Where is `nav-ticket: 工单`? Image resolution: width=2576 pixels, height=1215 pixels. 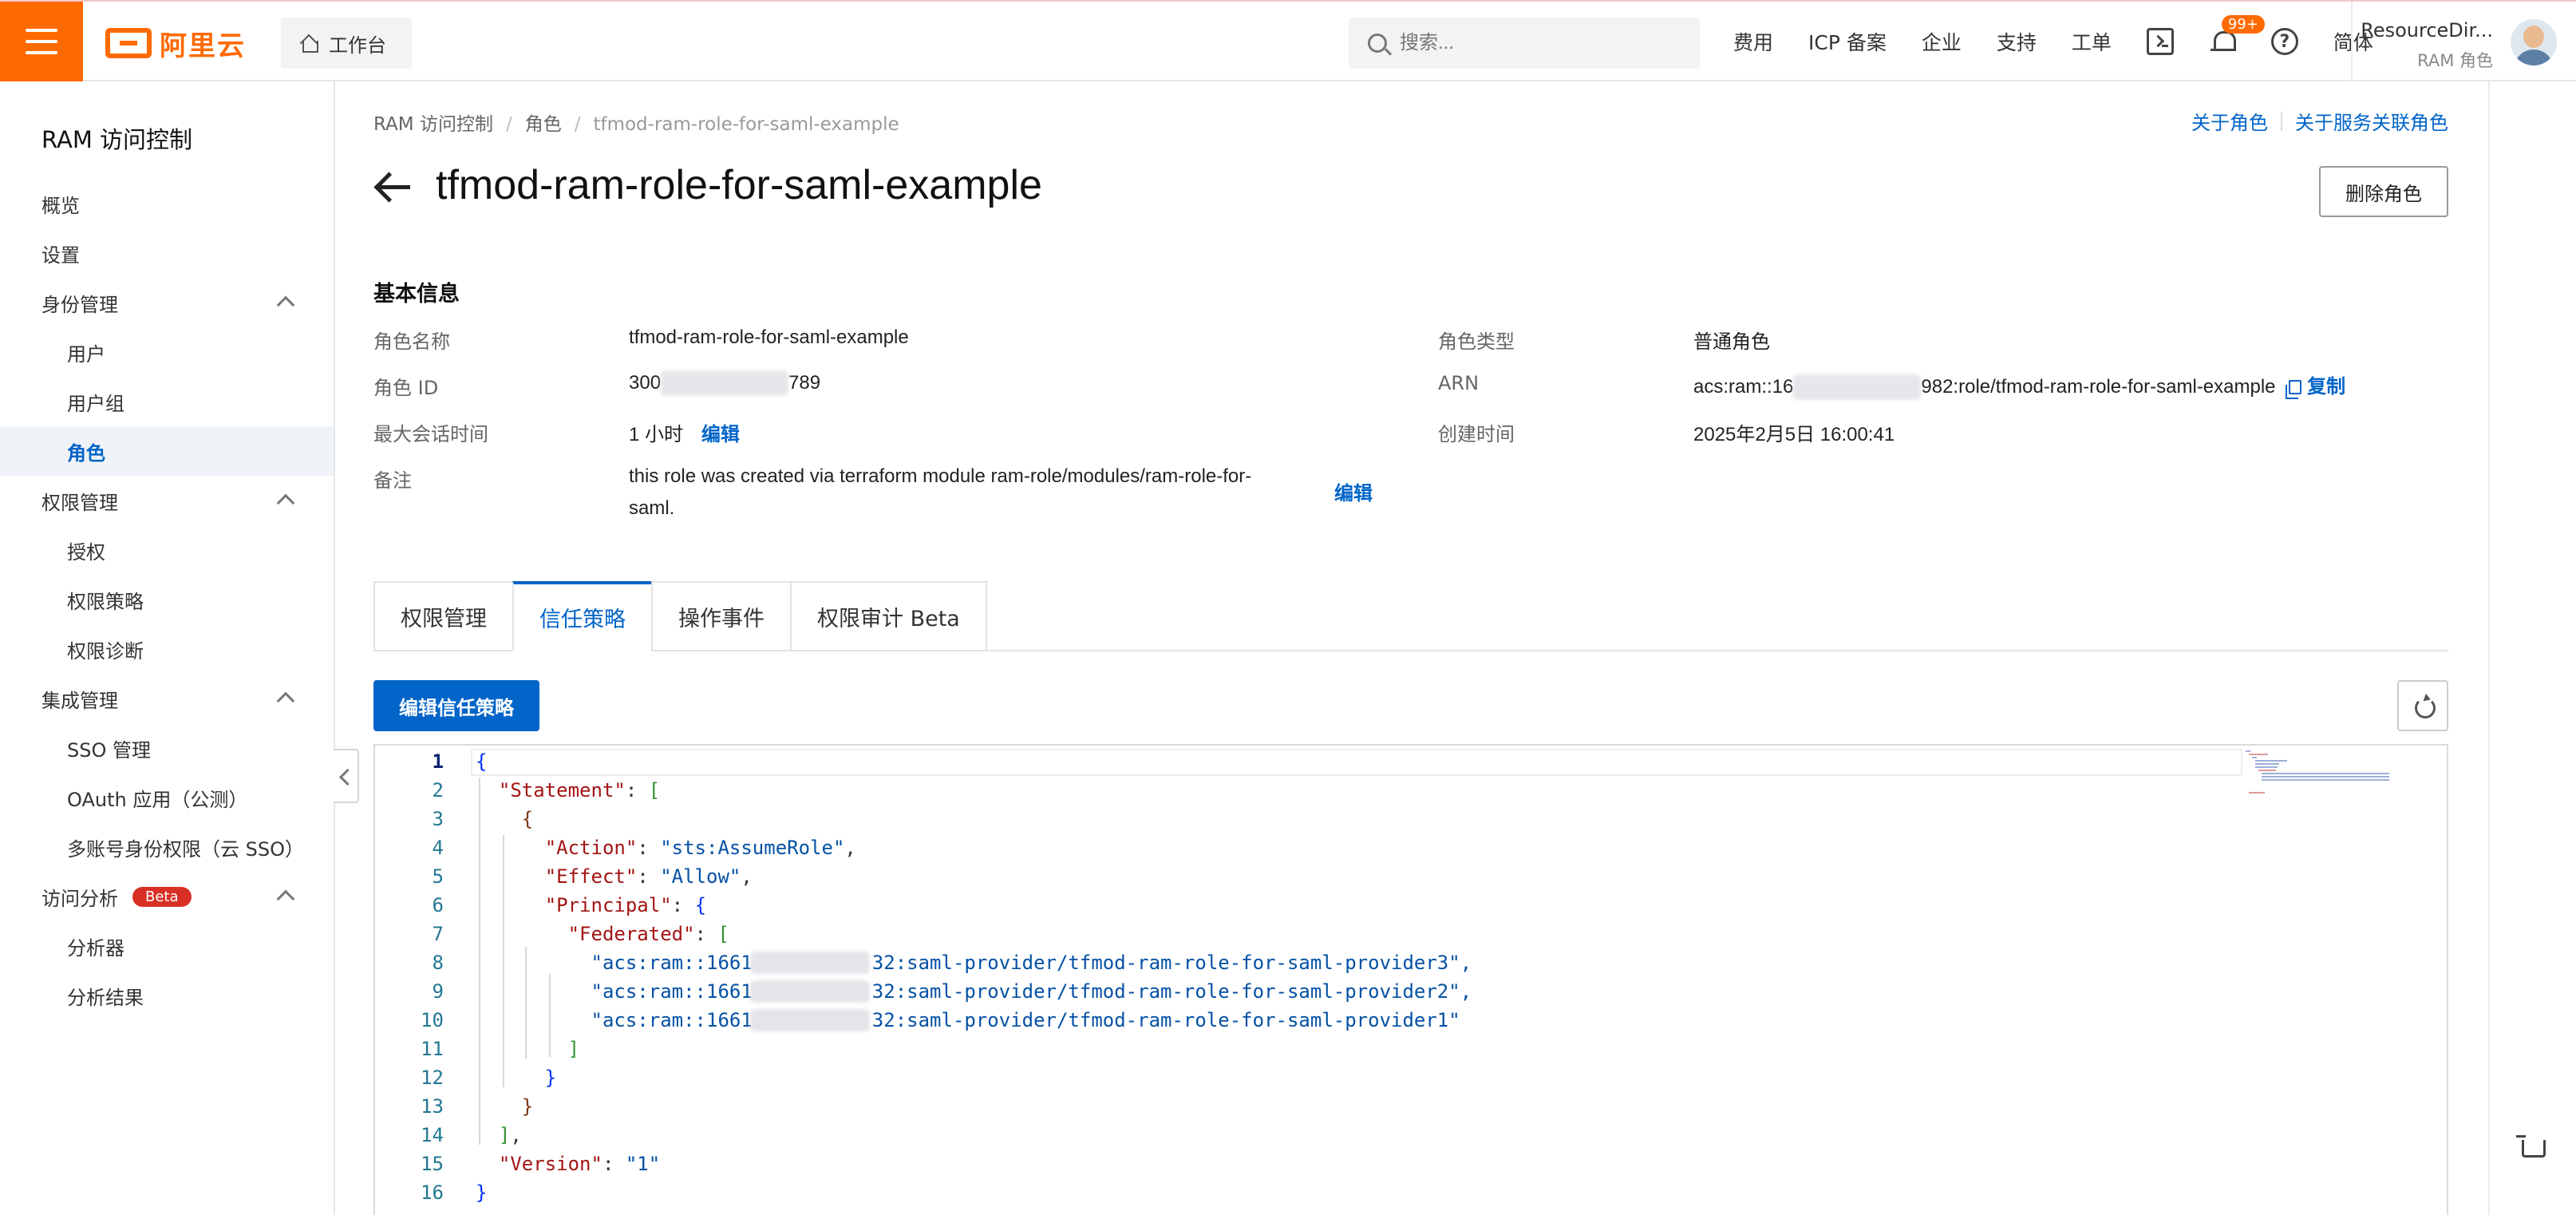
nav-ticket: 工单 is located at coordinates (2092, 41).